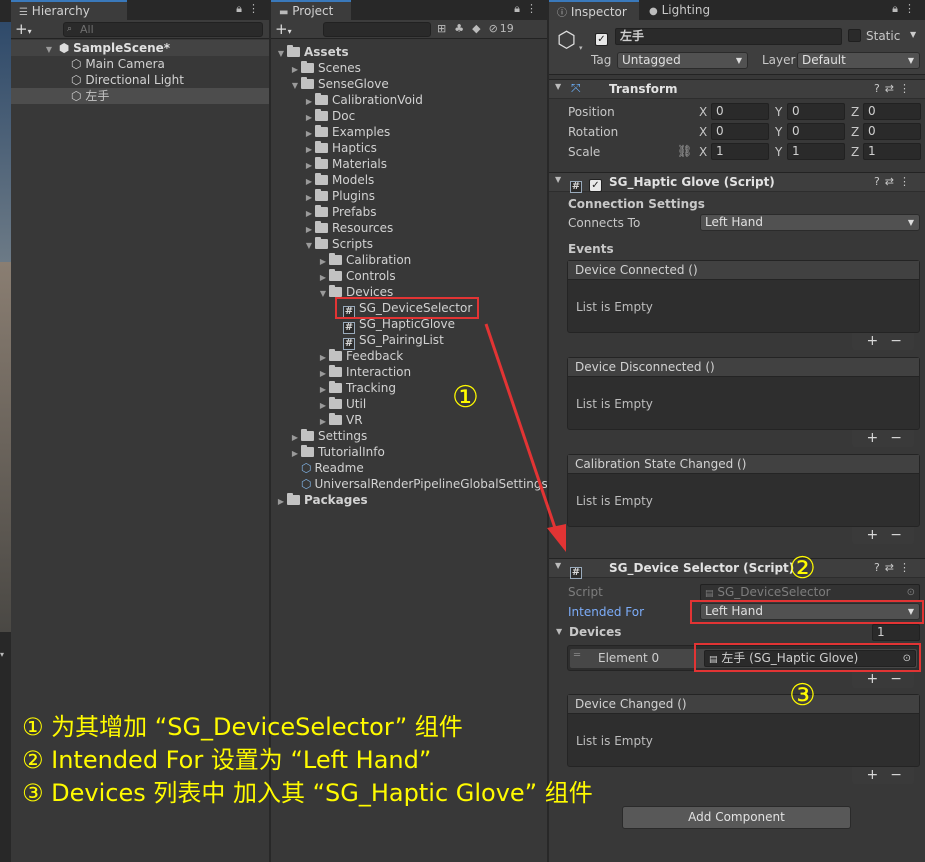 The image size is (925, 862). What do you see at coordinates (363, 100) in the screenshot?
I see `project-tree-item: ▶ CalibrationVoid` at bounding box center [363, 100].